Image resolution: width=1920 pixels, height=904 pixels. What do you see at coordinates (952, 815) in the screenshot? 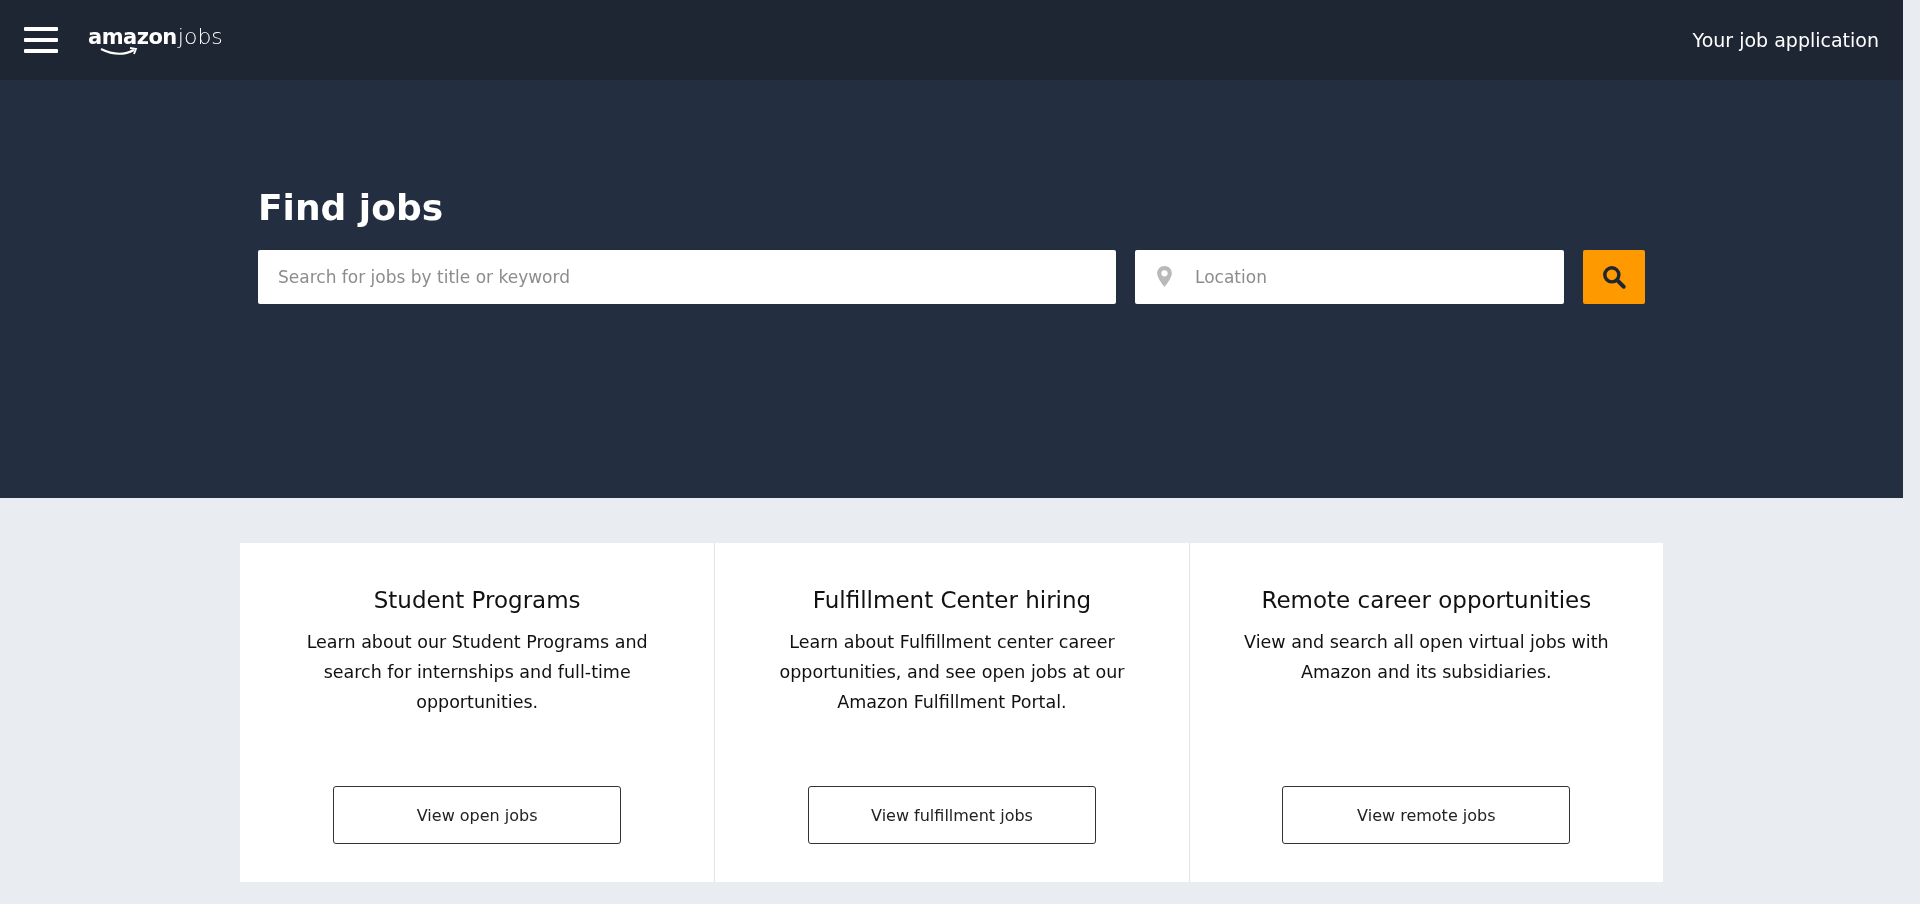
I see `view-jobs-button: View fulfillment jobs` at bounding box center [952, 815].